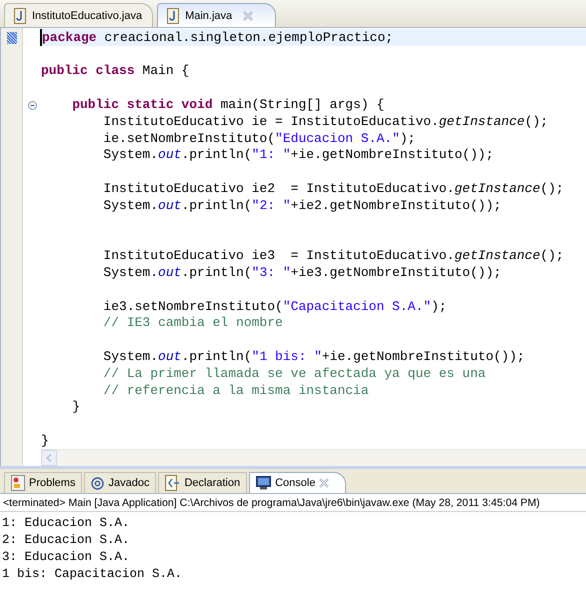 Image resolution: width=586 pixels, height=590 pixels. What do you see at coordinates (333, 188) in the screenshot?
I see `code-line: InstitutoEducativo ie2 = InstitutoEducativo.getInstance();` at bounding box center [333, 188].